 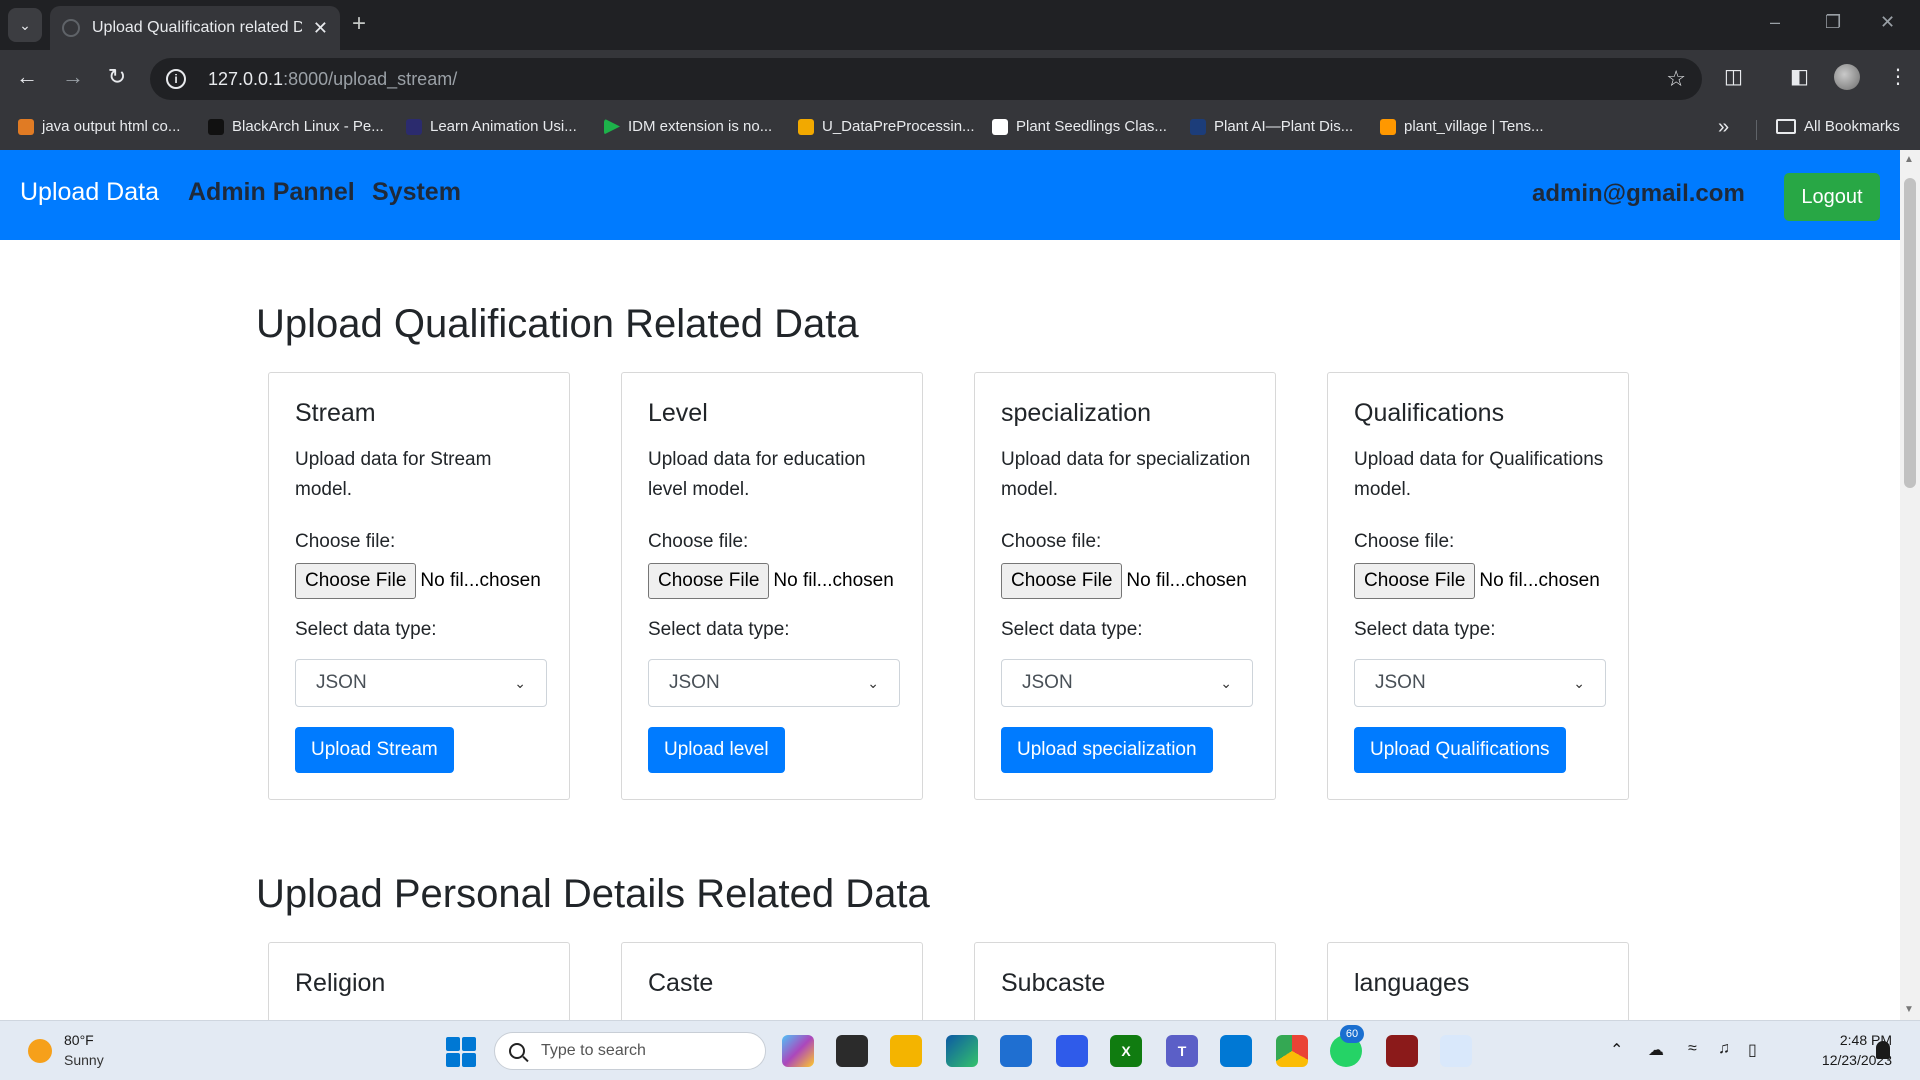 What do you see at coordinates (1676, 79) in the screenshot?
I see `bookmark-star-icon: ☆` at bounding box center [1676, 79].